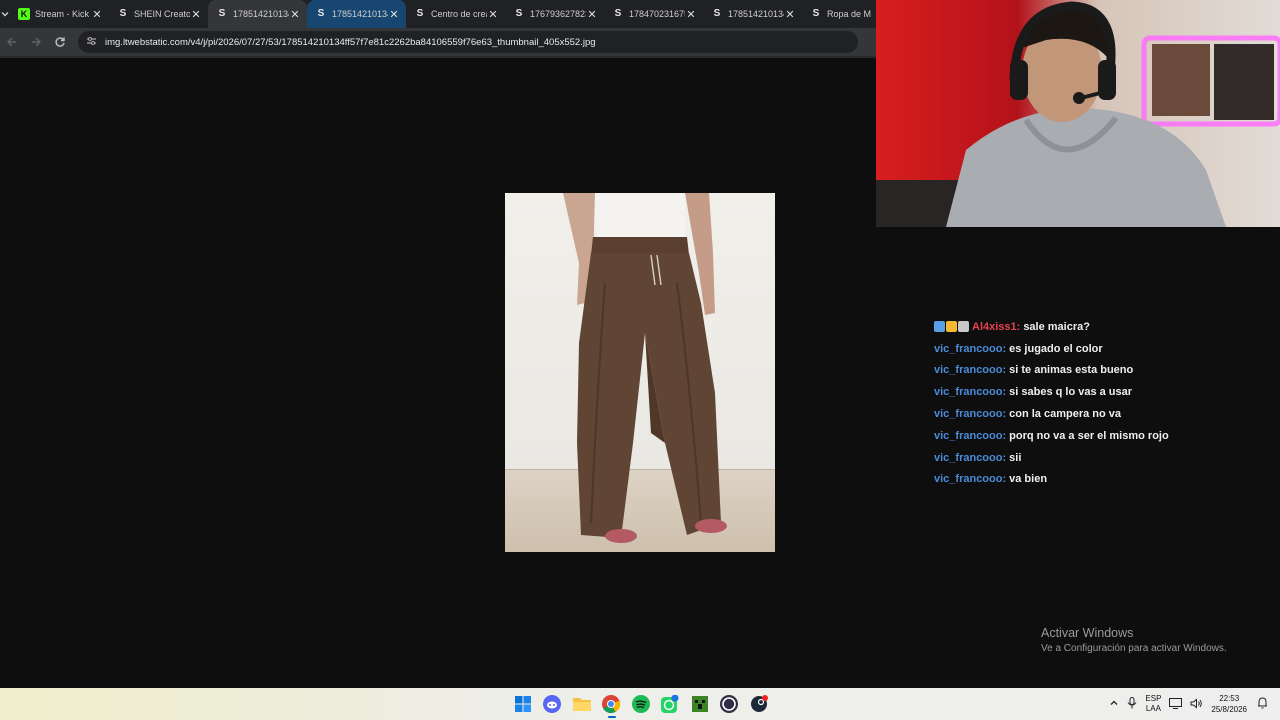 The height and width of the screenshot is (720, 1280). I want to click on clock: 22:53 25/8/2026, so click(1229, 704).